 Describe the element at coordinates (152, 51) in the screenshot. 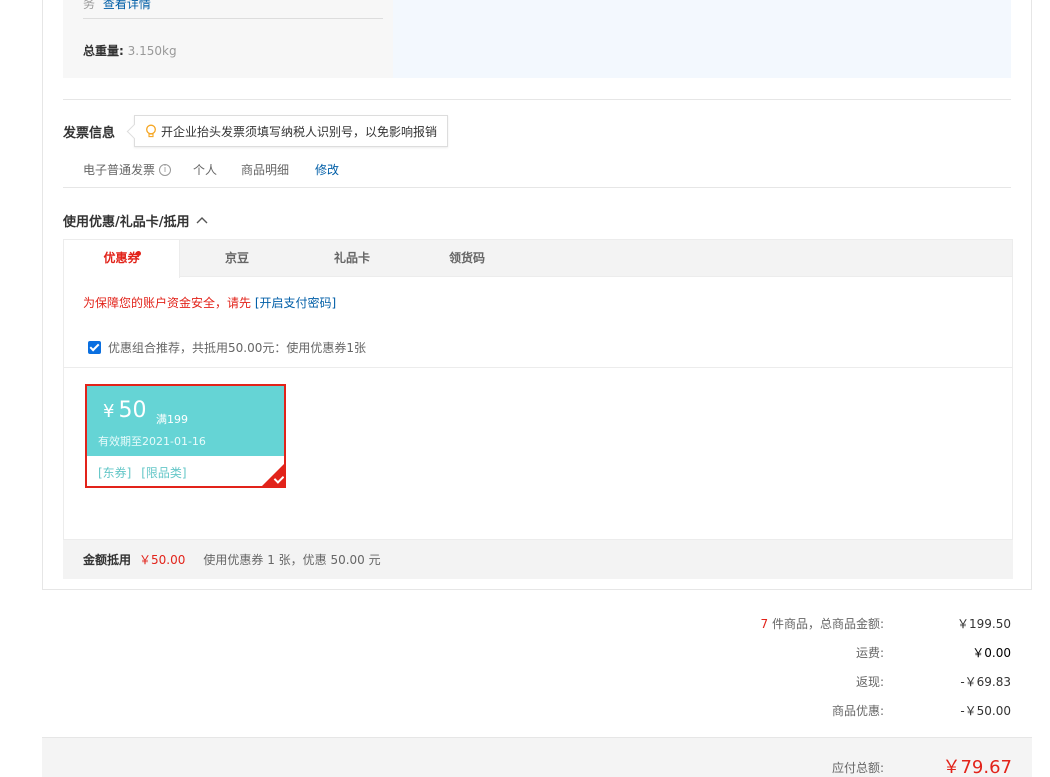

I see `weight-value: 3.150kg` at that location.